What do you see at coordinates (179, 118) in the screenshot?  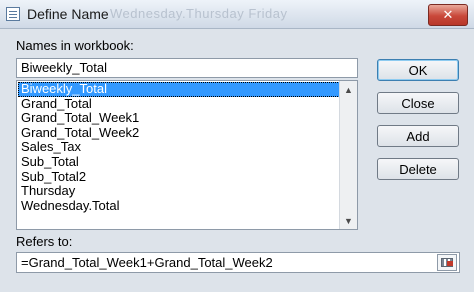 I see `list-item: Grand_Total_Week1` at bounding box center [179, 118].